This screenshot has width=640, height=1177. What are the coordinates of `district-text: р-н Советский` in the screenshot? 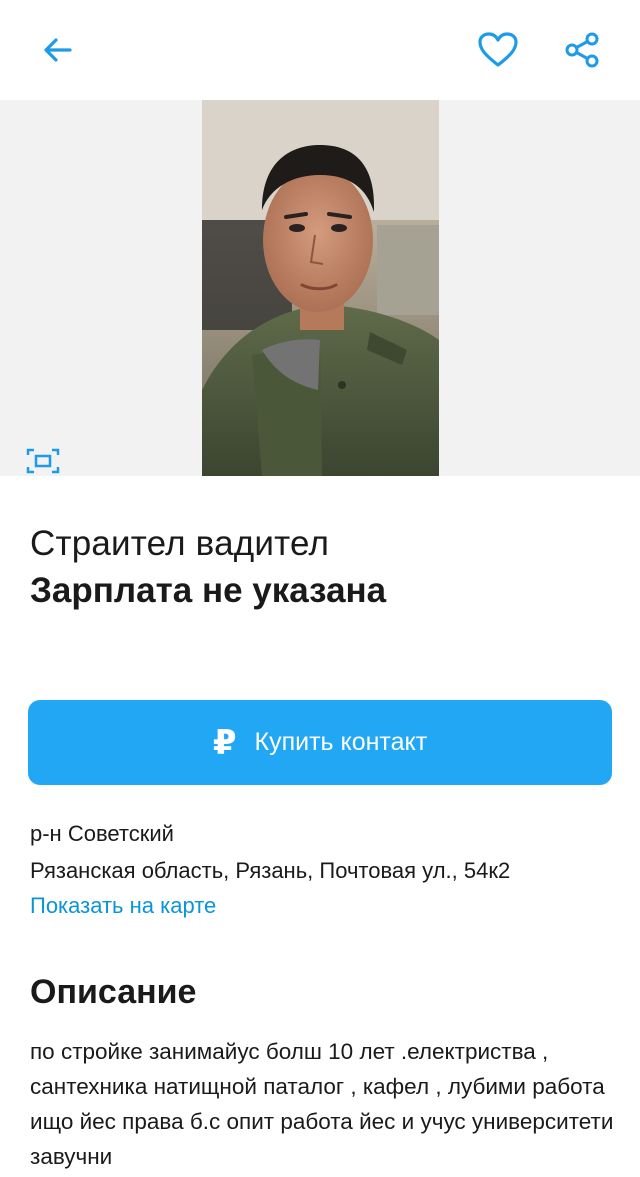 It's located at (102, 833).